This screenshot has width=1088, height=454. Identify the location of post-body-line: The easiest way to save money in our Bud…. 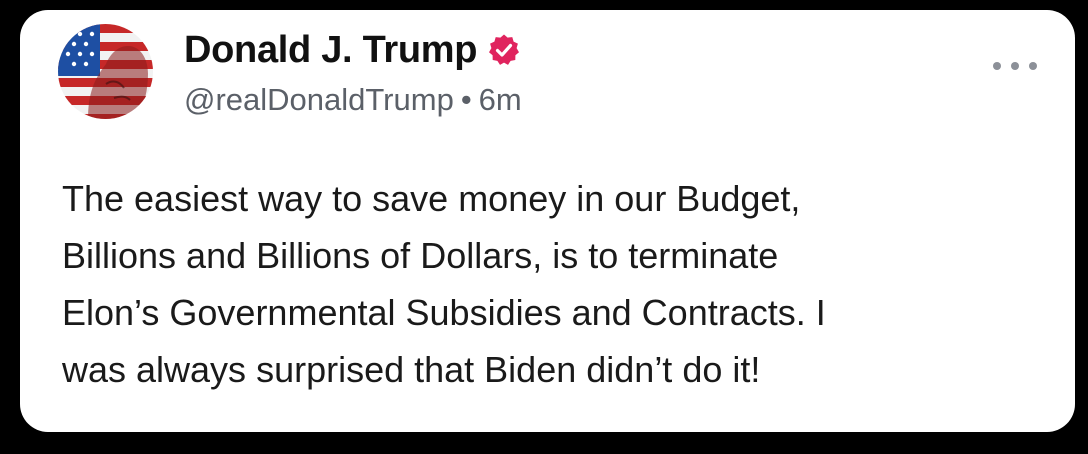
(431, 198).